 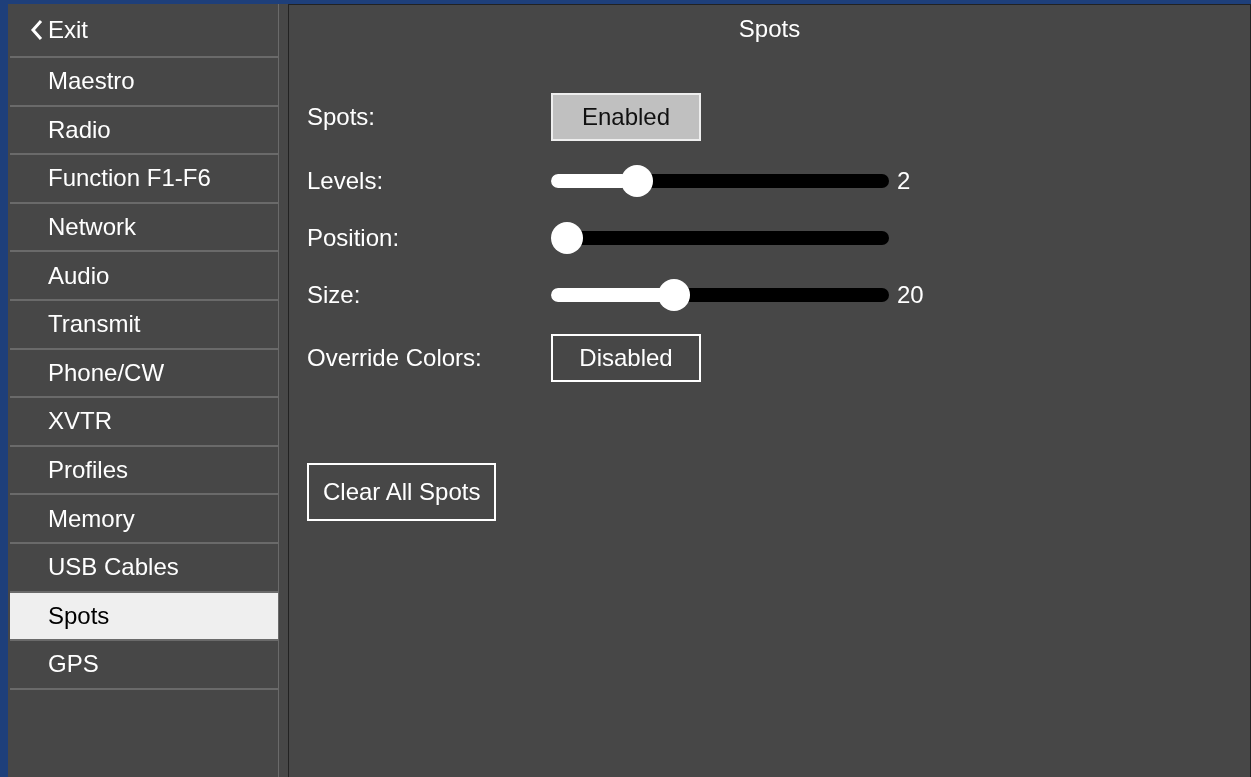 What do you see at coordinates (904, 180) in the screenshot?
I see `slider-value: 2` at bounding box center [904, 180].